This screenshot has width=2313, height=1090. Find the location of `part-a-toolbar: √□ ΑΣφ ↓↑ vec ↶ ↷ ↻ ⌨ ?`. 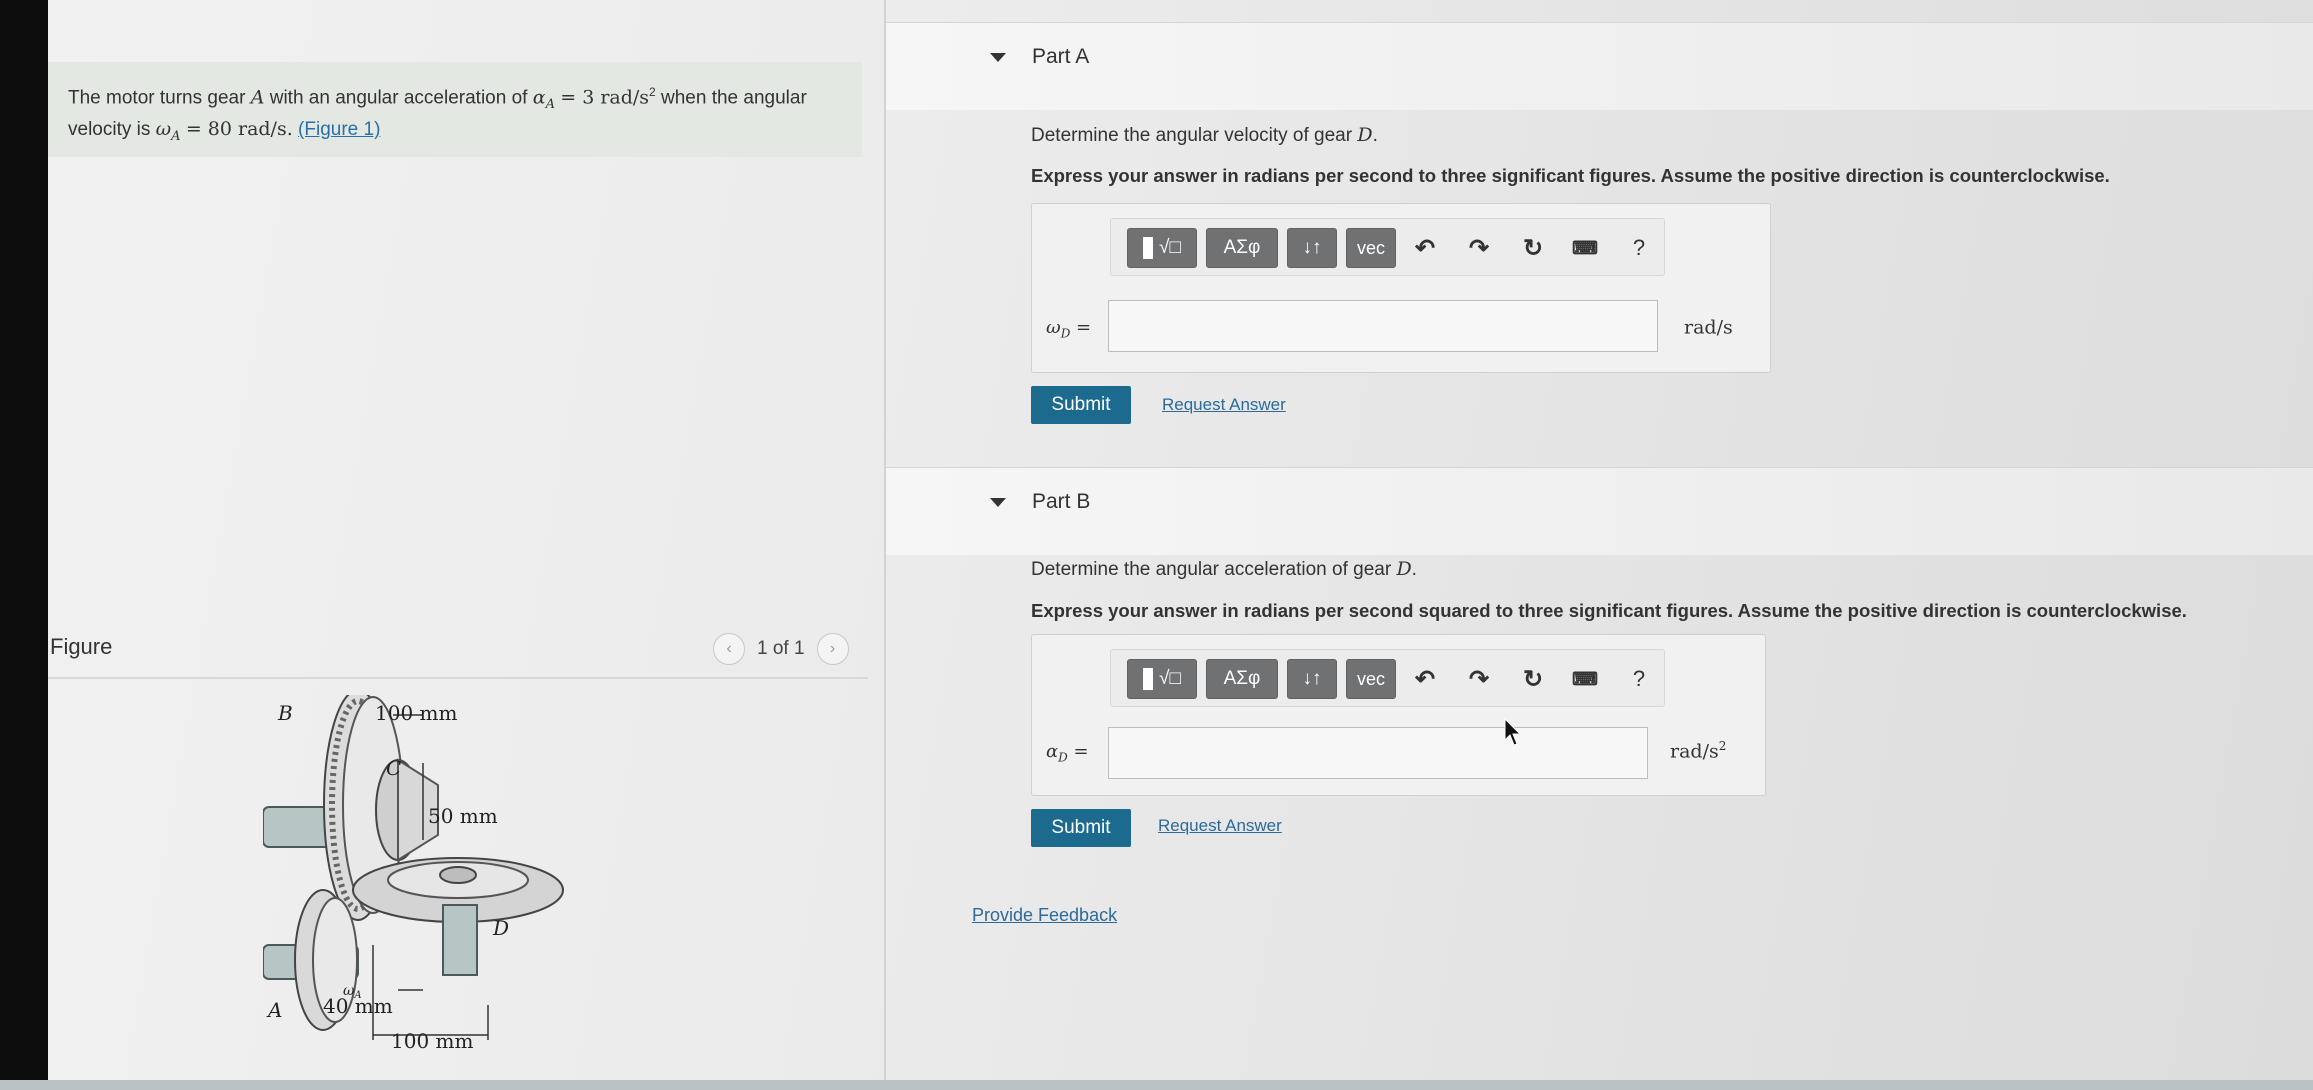

part-a-toolbar: √□ ΑΣφ ↓↑ vec ↶ ↷ ↻ ⌨ ? is located at coordinates (1387, 247).